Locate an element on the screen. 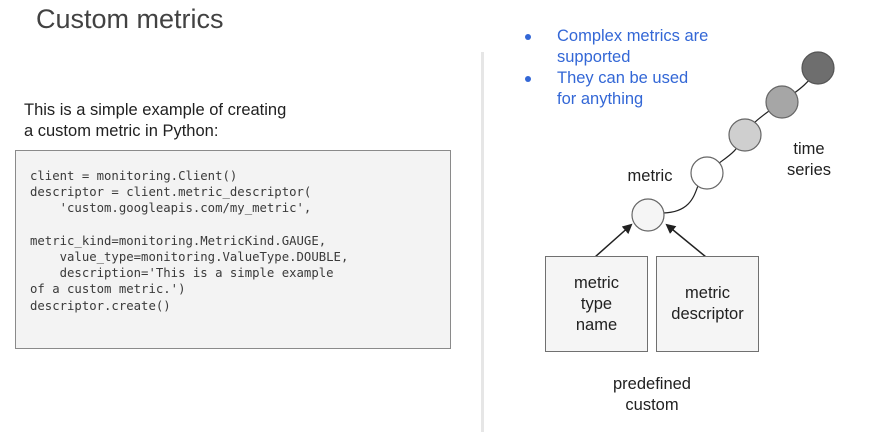 Image resolution: width=878 pixels, height=447 pixels. metric-label: metric is located at coordinates (650, 176).